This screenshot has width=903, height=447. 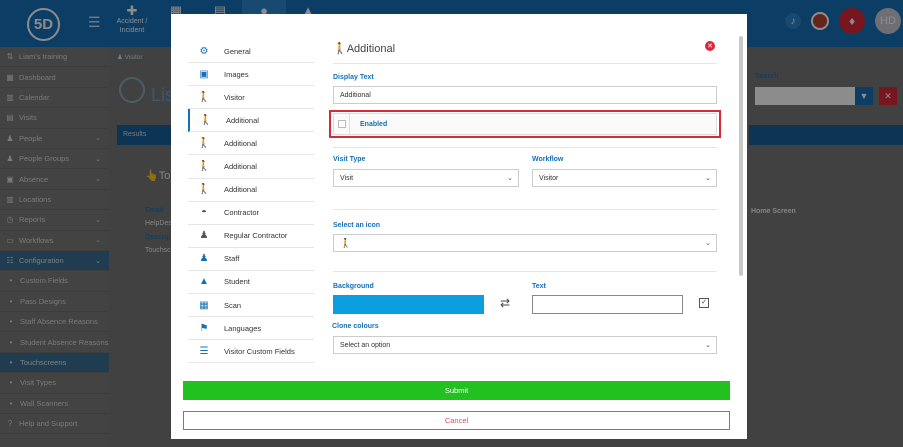 I want to click on display-text-label: Display Text, so click(x=353, y=77).